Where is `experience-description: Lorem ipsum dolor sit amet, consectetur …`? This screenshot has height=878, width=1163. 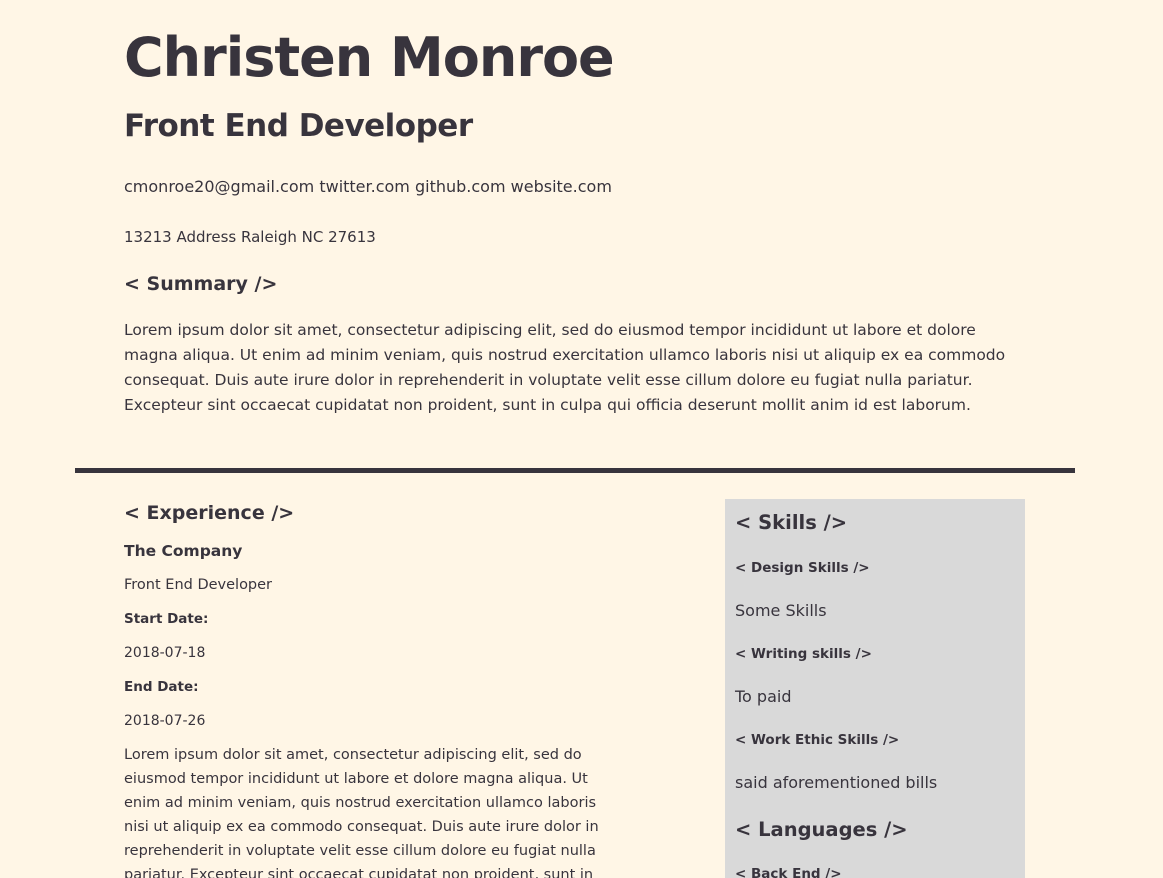 experience-description: Lorem ipsum dolor sit amet, consectetur … is located at coordinates (361, 812).